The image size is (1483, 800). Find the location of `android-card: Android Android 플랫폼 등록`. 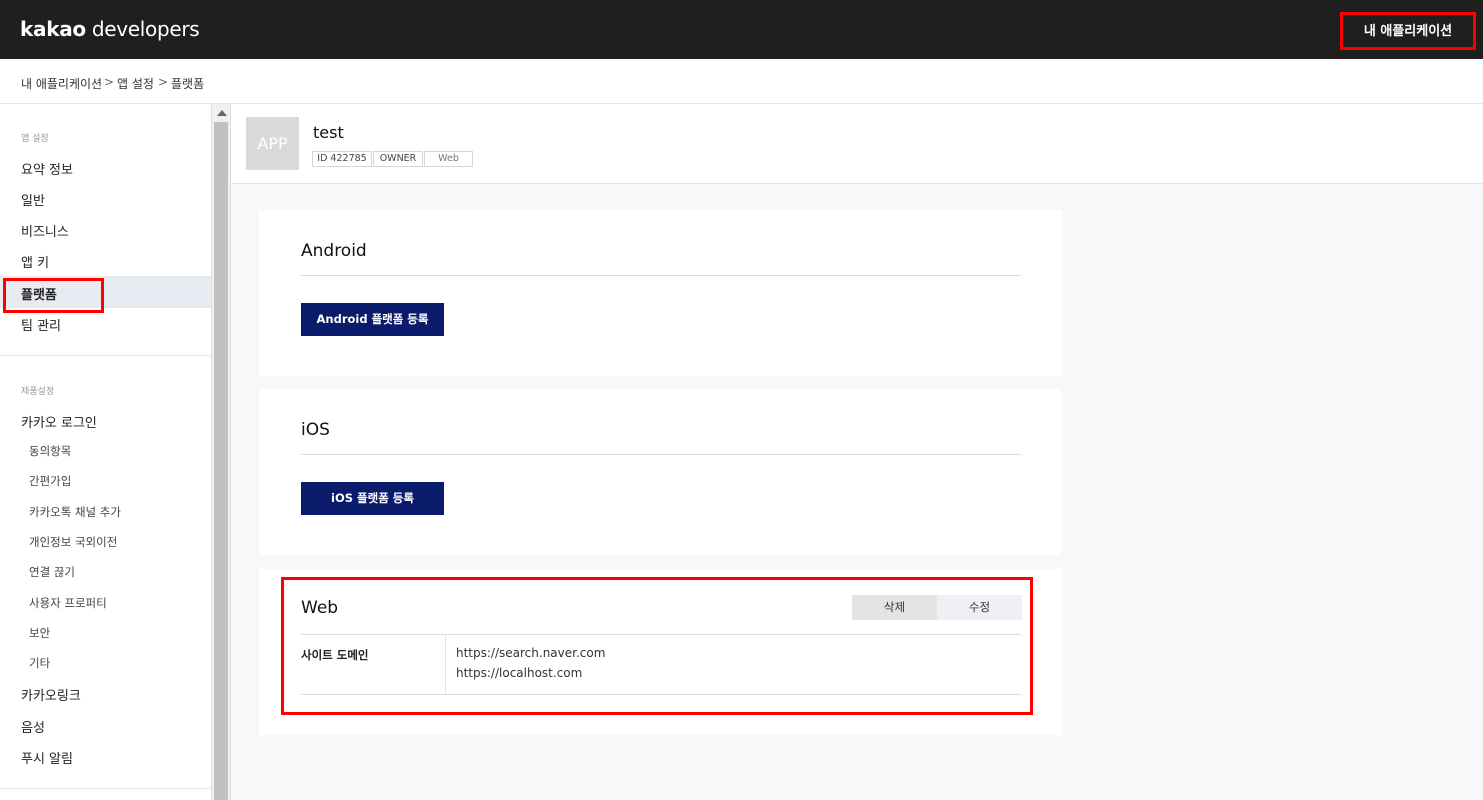

android-card: Android Android 플랫폼 등록 is located at coordinates (660, 293).